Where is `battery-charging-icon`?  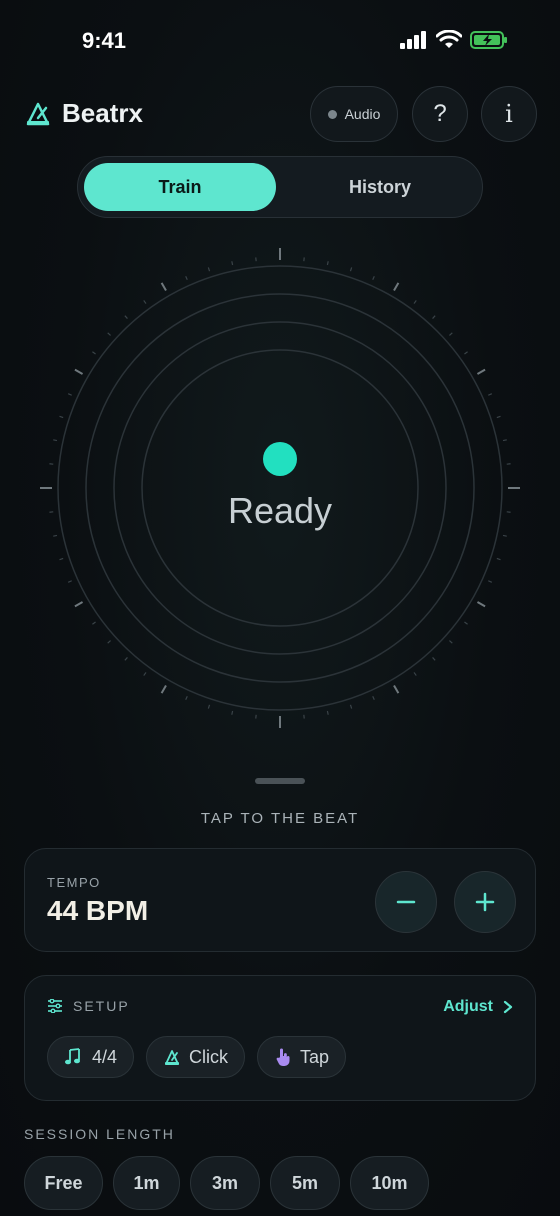
battery-charging-icon is located at coordinates (488, 40).